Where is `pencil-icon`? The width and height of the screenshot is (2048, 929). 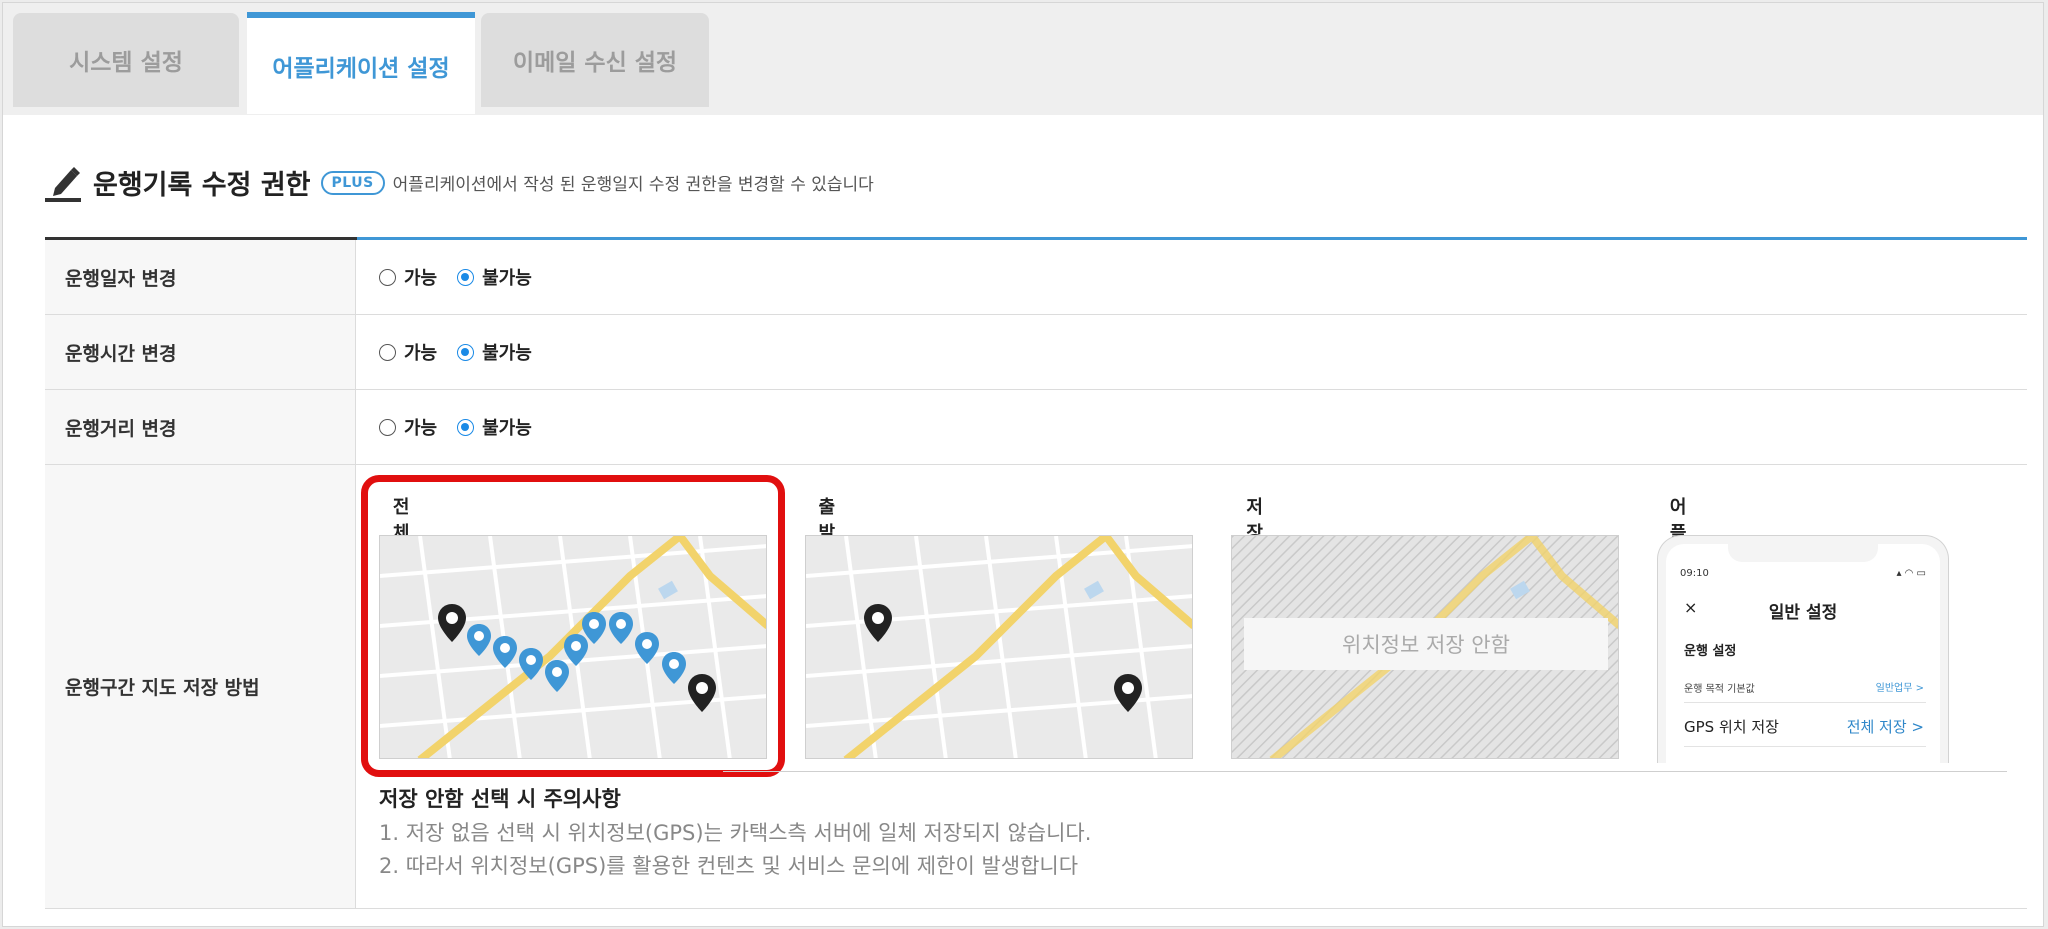
pencil-icon is located at coordinates (63, 183).